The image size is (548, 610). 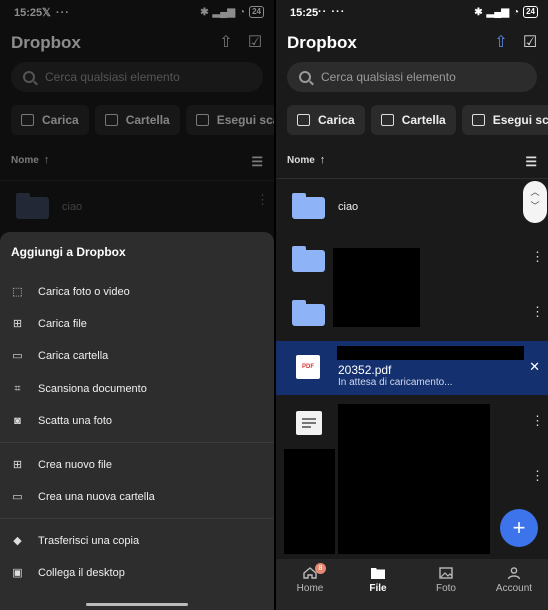 I want to click on menu-label: Scatta una foto, so click(x=75, y=421).